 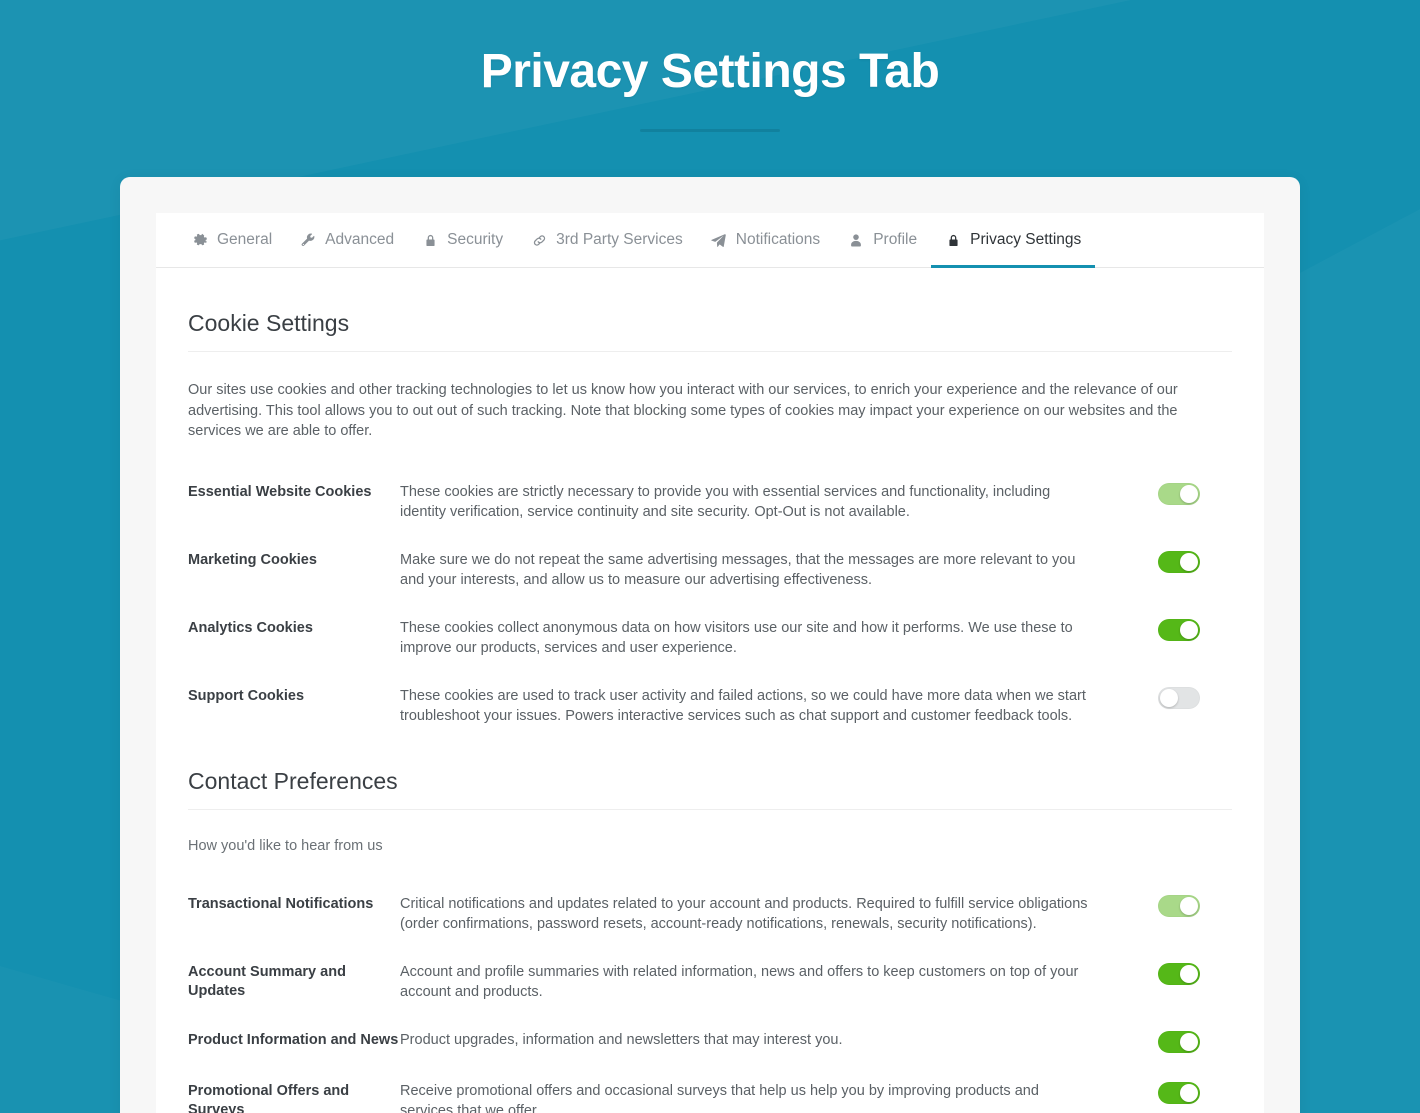 I want to click on preference-label: Marketing Cookies, so click(x=252, y=559).